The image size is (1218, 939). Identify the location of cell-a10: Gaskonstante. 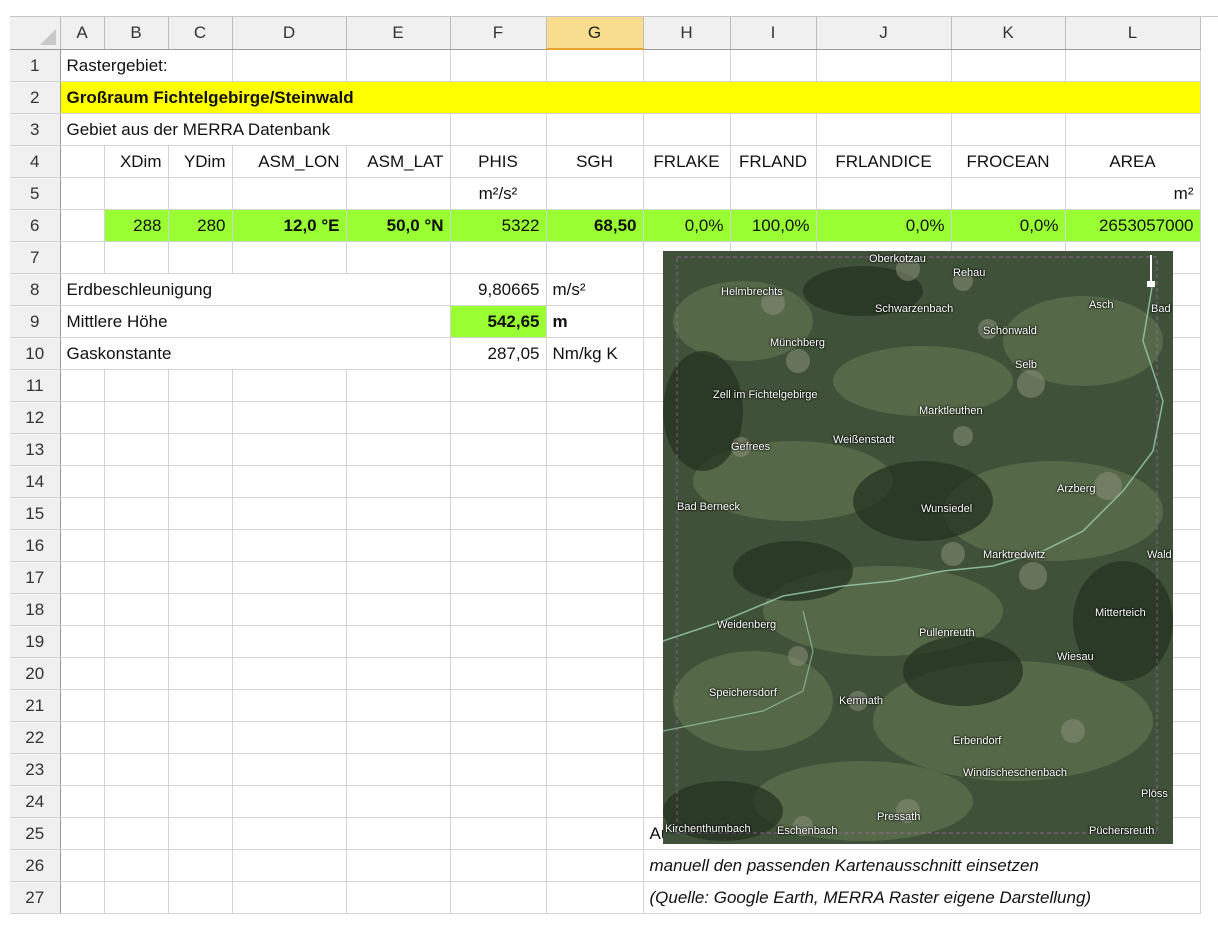
(255, 353).